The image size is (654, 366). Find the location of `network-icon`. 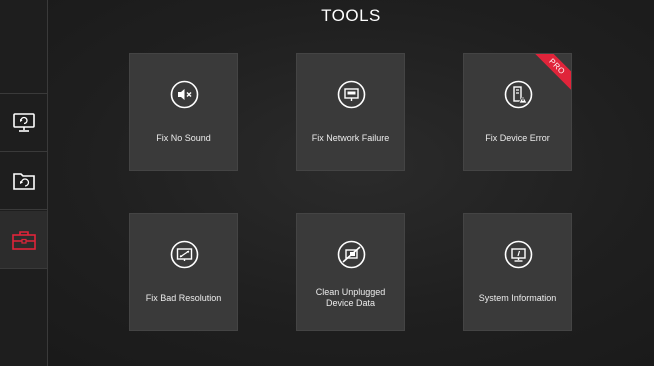

network-icon is located at coordinates (351, 94).